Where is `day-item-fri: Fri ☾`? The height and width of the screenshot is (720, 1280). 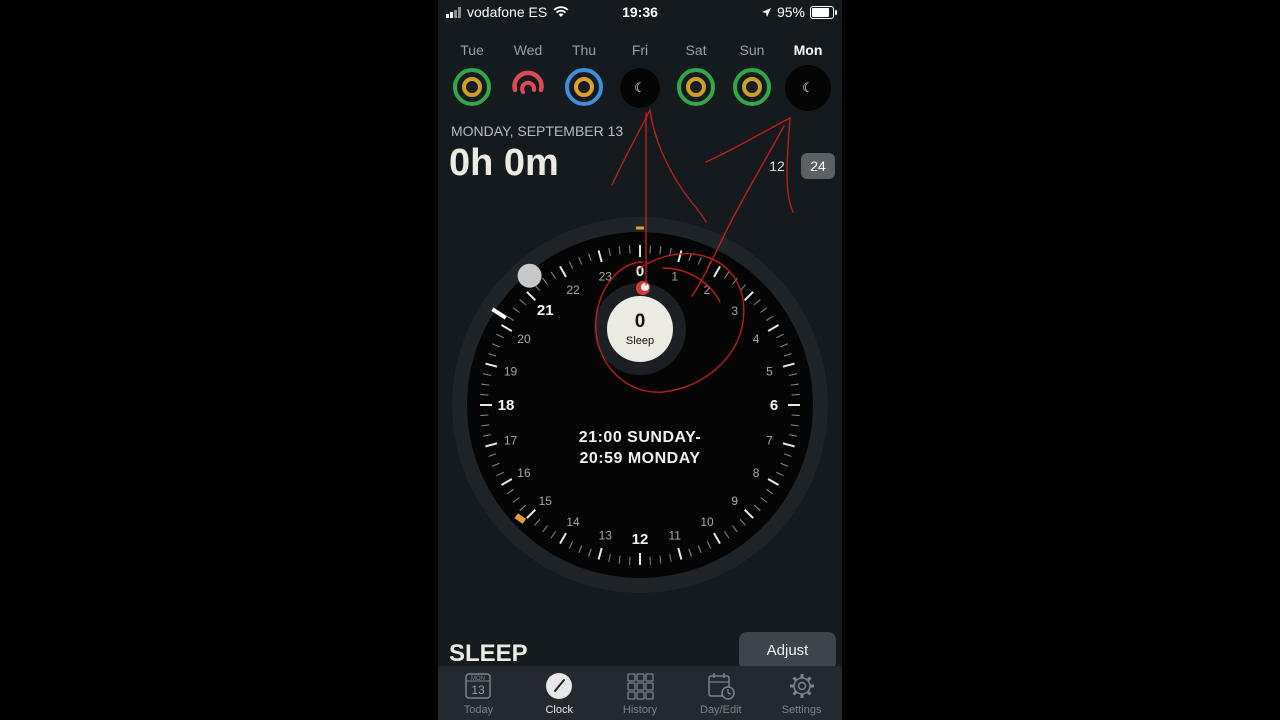
day-item-fri: Fri ☾ is located at coordinates (640, 80).